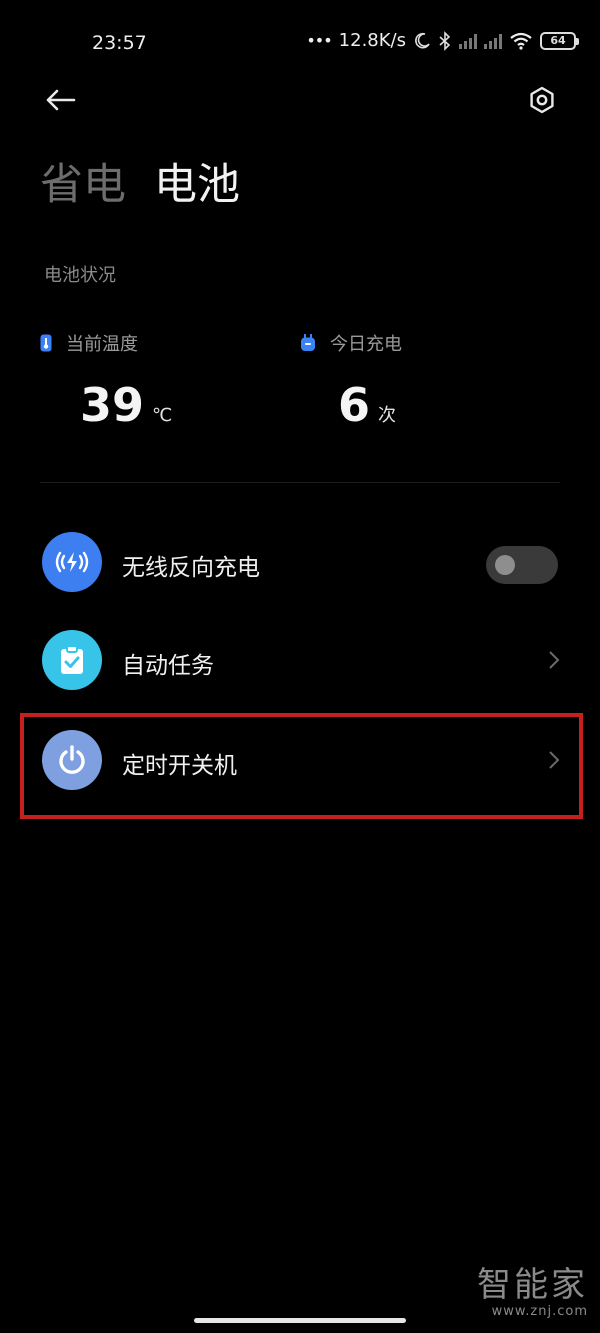 This screenshot has height=1333, width=600. Describe the element at coordinates (308, 342) in the screenshot. I see `plug-icon` at that location.